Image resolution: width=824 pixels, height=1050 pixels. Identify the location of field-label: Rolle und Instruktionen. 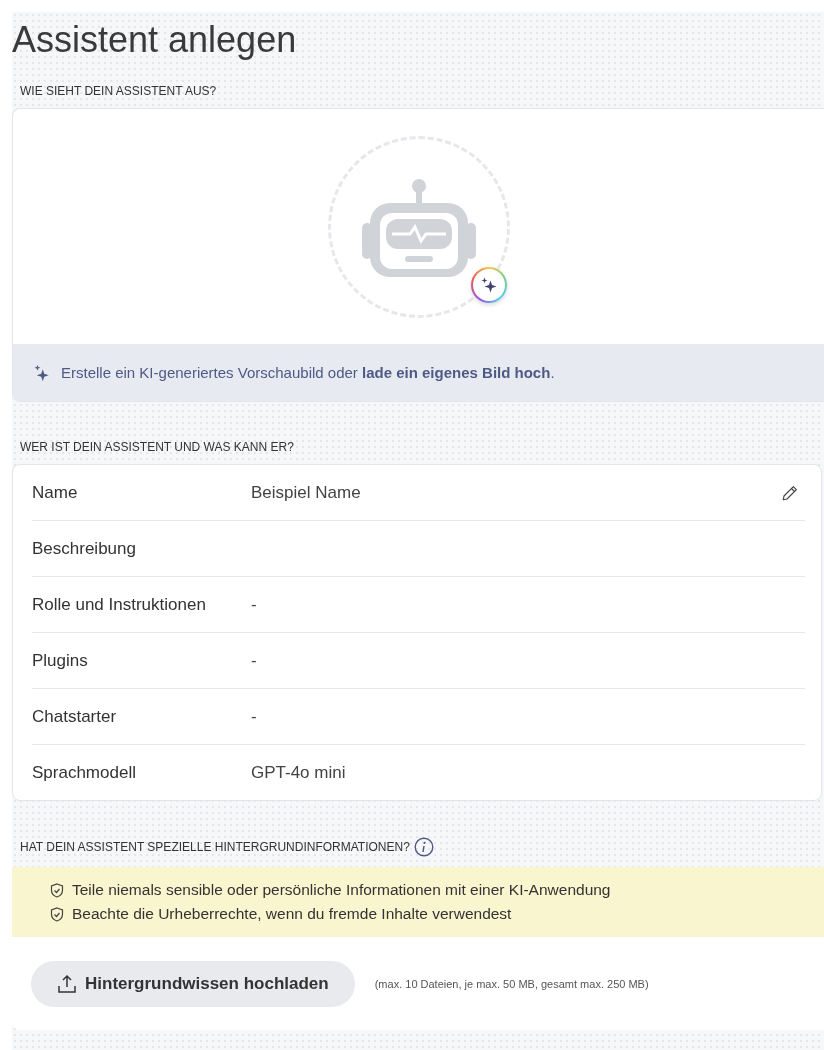
(119, 604).